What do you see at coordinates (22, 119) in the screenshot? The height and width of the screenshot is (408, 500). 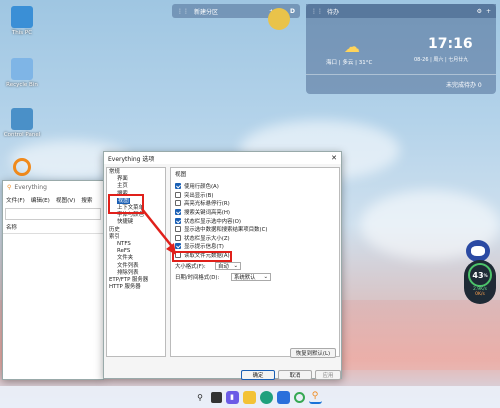 I see `control-panel-icon` at bounding box center [22, 119].